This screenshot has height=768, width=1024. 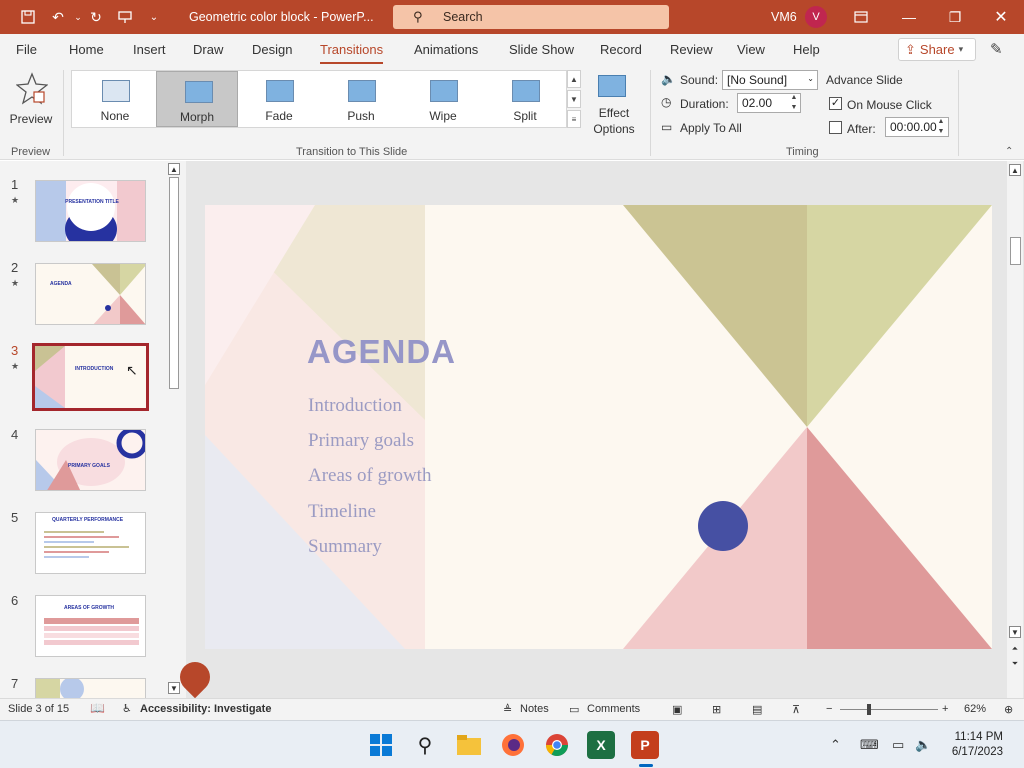 What do you see at coordinates (345, 547) in the screenshot?
I see `agenda-item: Summary` at bounding box center [345, 547].